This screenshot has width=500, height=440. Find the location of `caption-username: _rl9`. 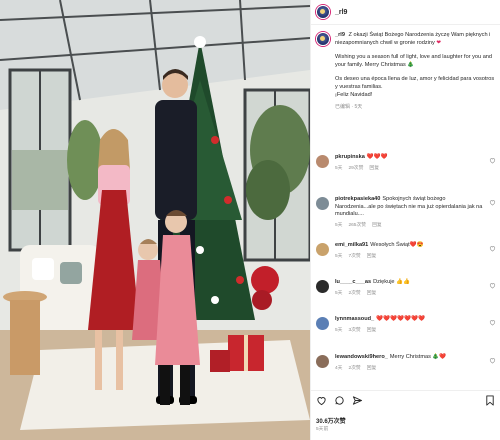

caption-username: _rl9 is located at coordinates (340, 35).